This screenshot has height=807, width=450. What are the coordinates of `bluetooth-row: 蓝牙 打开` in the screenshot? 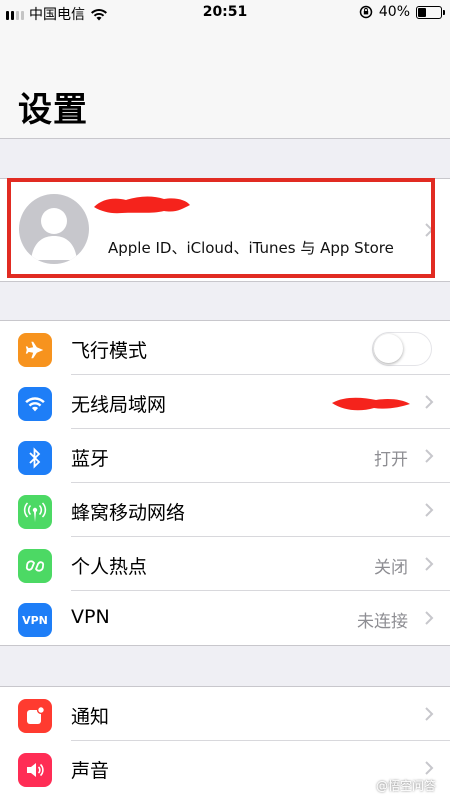 It's located at (225, 456).